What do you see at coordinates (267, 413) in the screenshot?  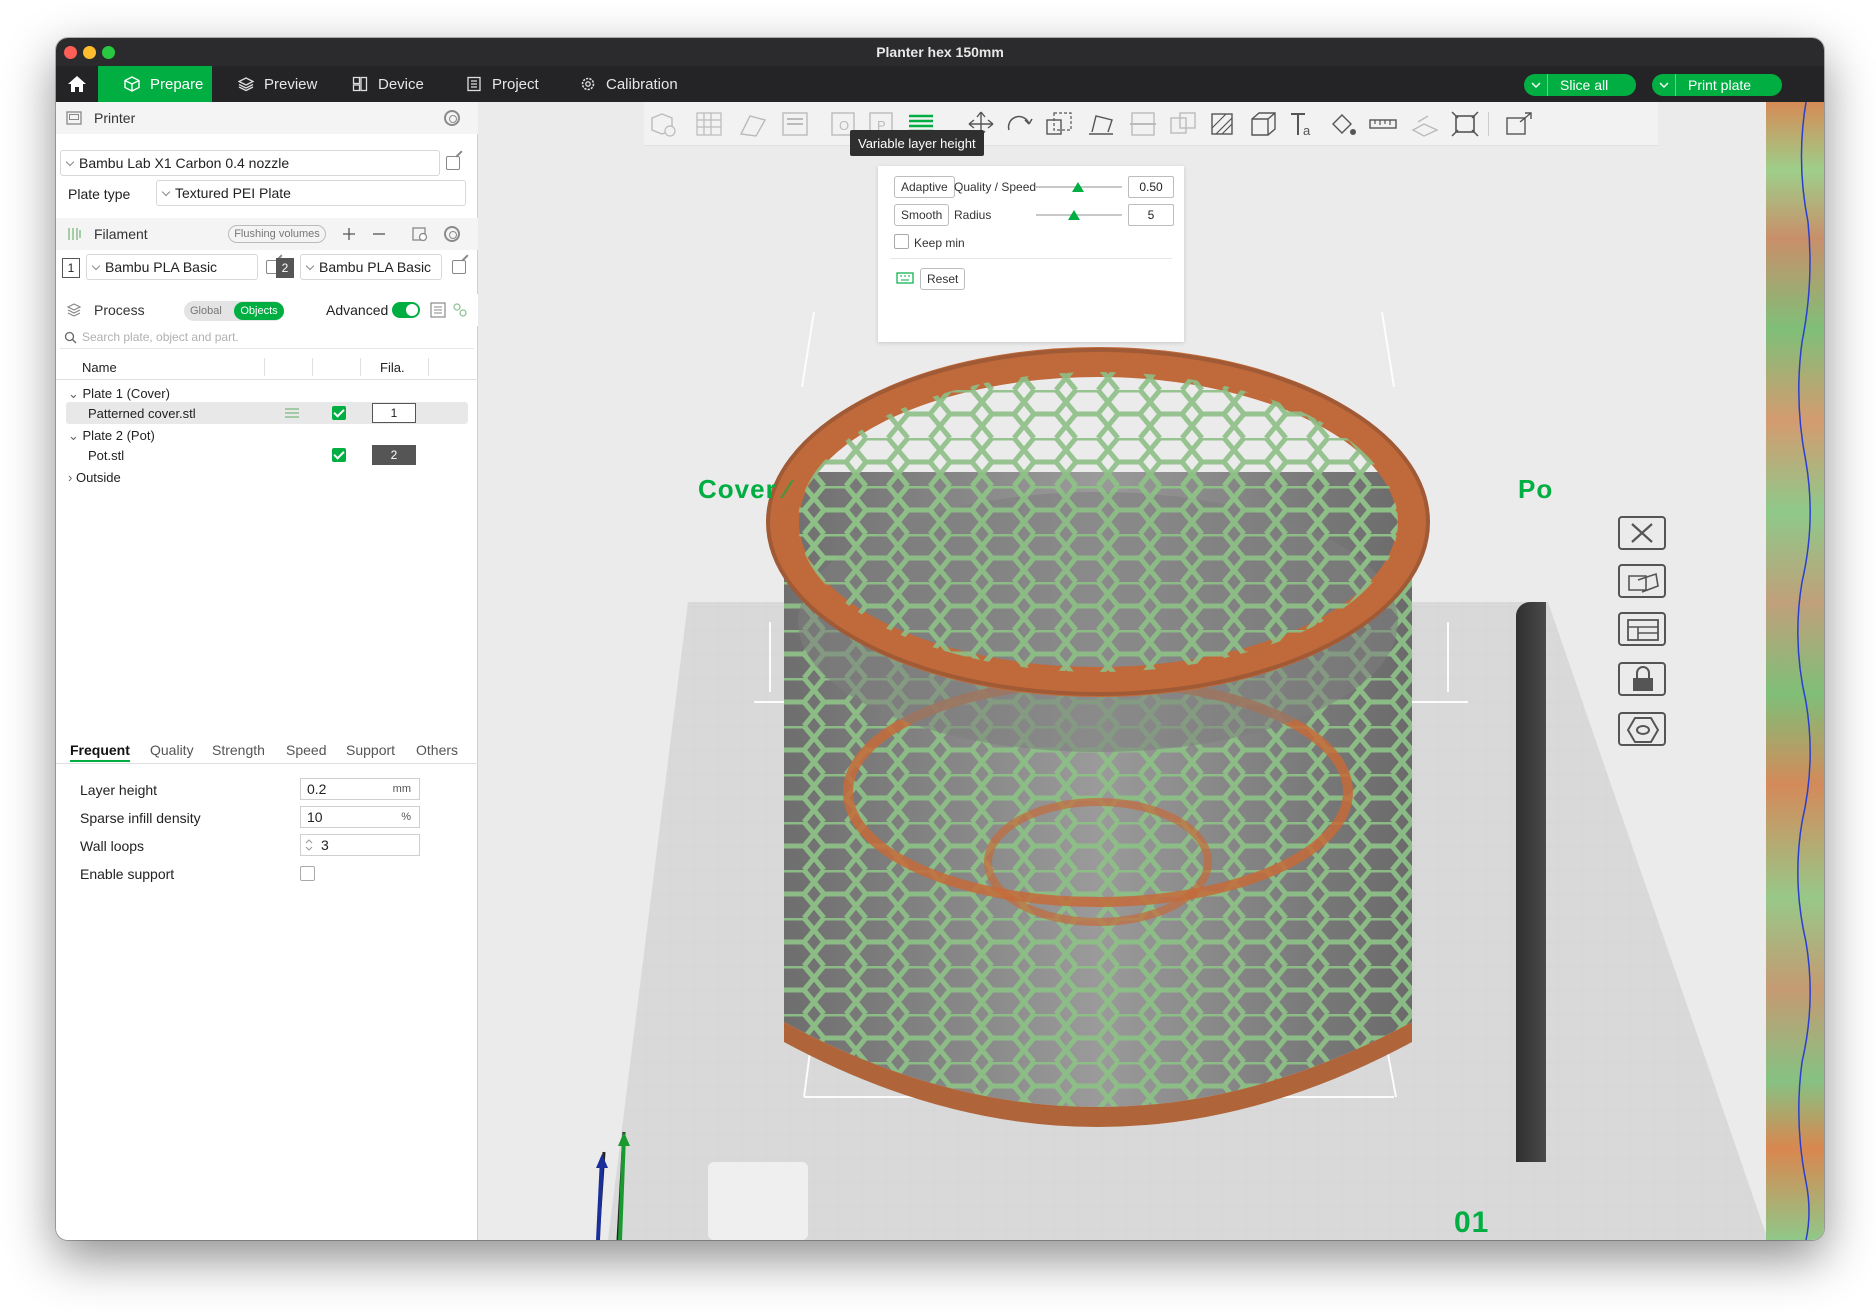 I see `tree-row-patterned-cover: Patterned cover.stl 1` at bounding box center [267, 413].